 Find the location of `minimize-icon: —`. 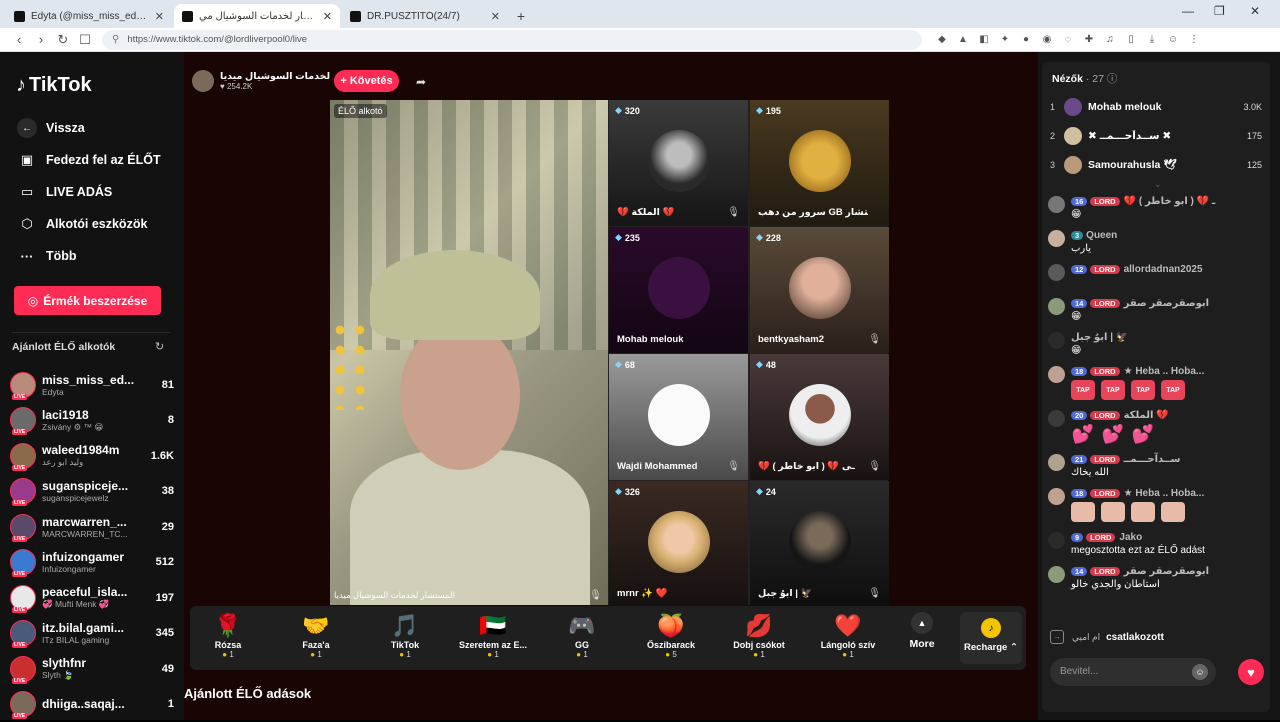

minimize-icon: — is located at coordinates (1188, 11).